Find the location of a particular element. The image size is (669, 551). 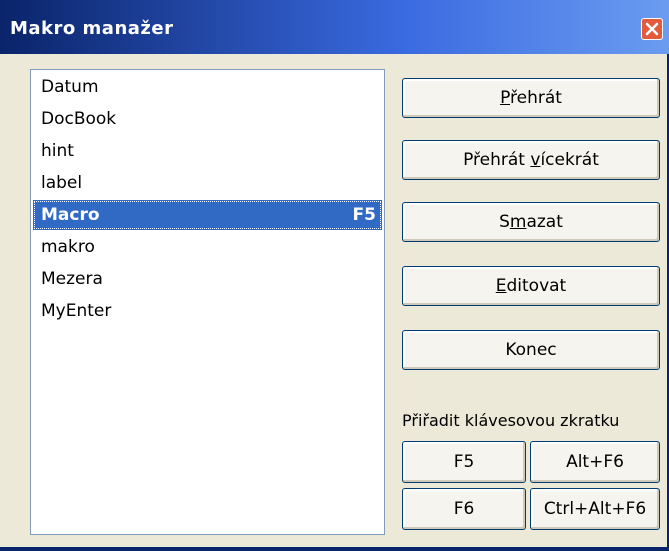

close-button: Konec is located at coordinates (531, 350).